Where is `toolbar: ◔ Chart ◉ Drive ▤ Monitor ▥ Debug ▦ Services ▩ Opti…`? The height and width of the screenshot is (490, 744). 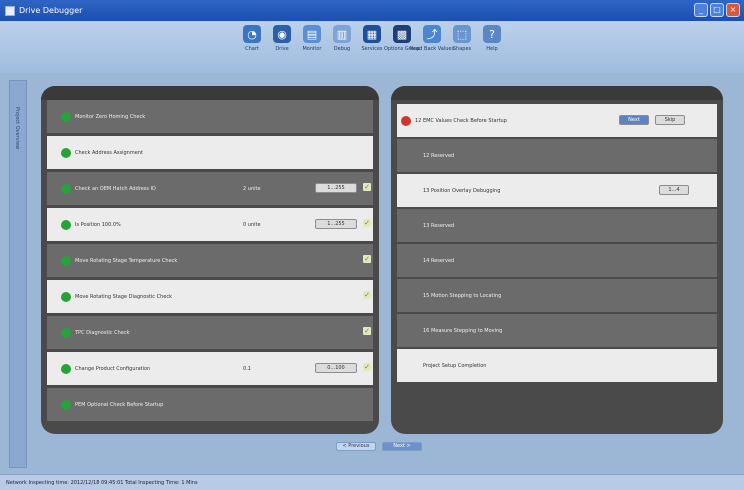
toolbar: ◔ Chart ◉ Drive ▤ Monitor ▥ Debug ▦ Services ▩ Opti… is located at coordinates (372, 47).